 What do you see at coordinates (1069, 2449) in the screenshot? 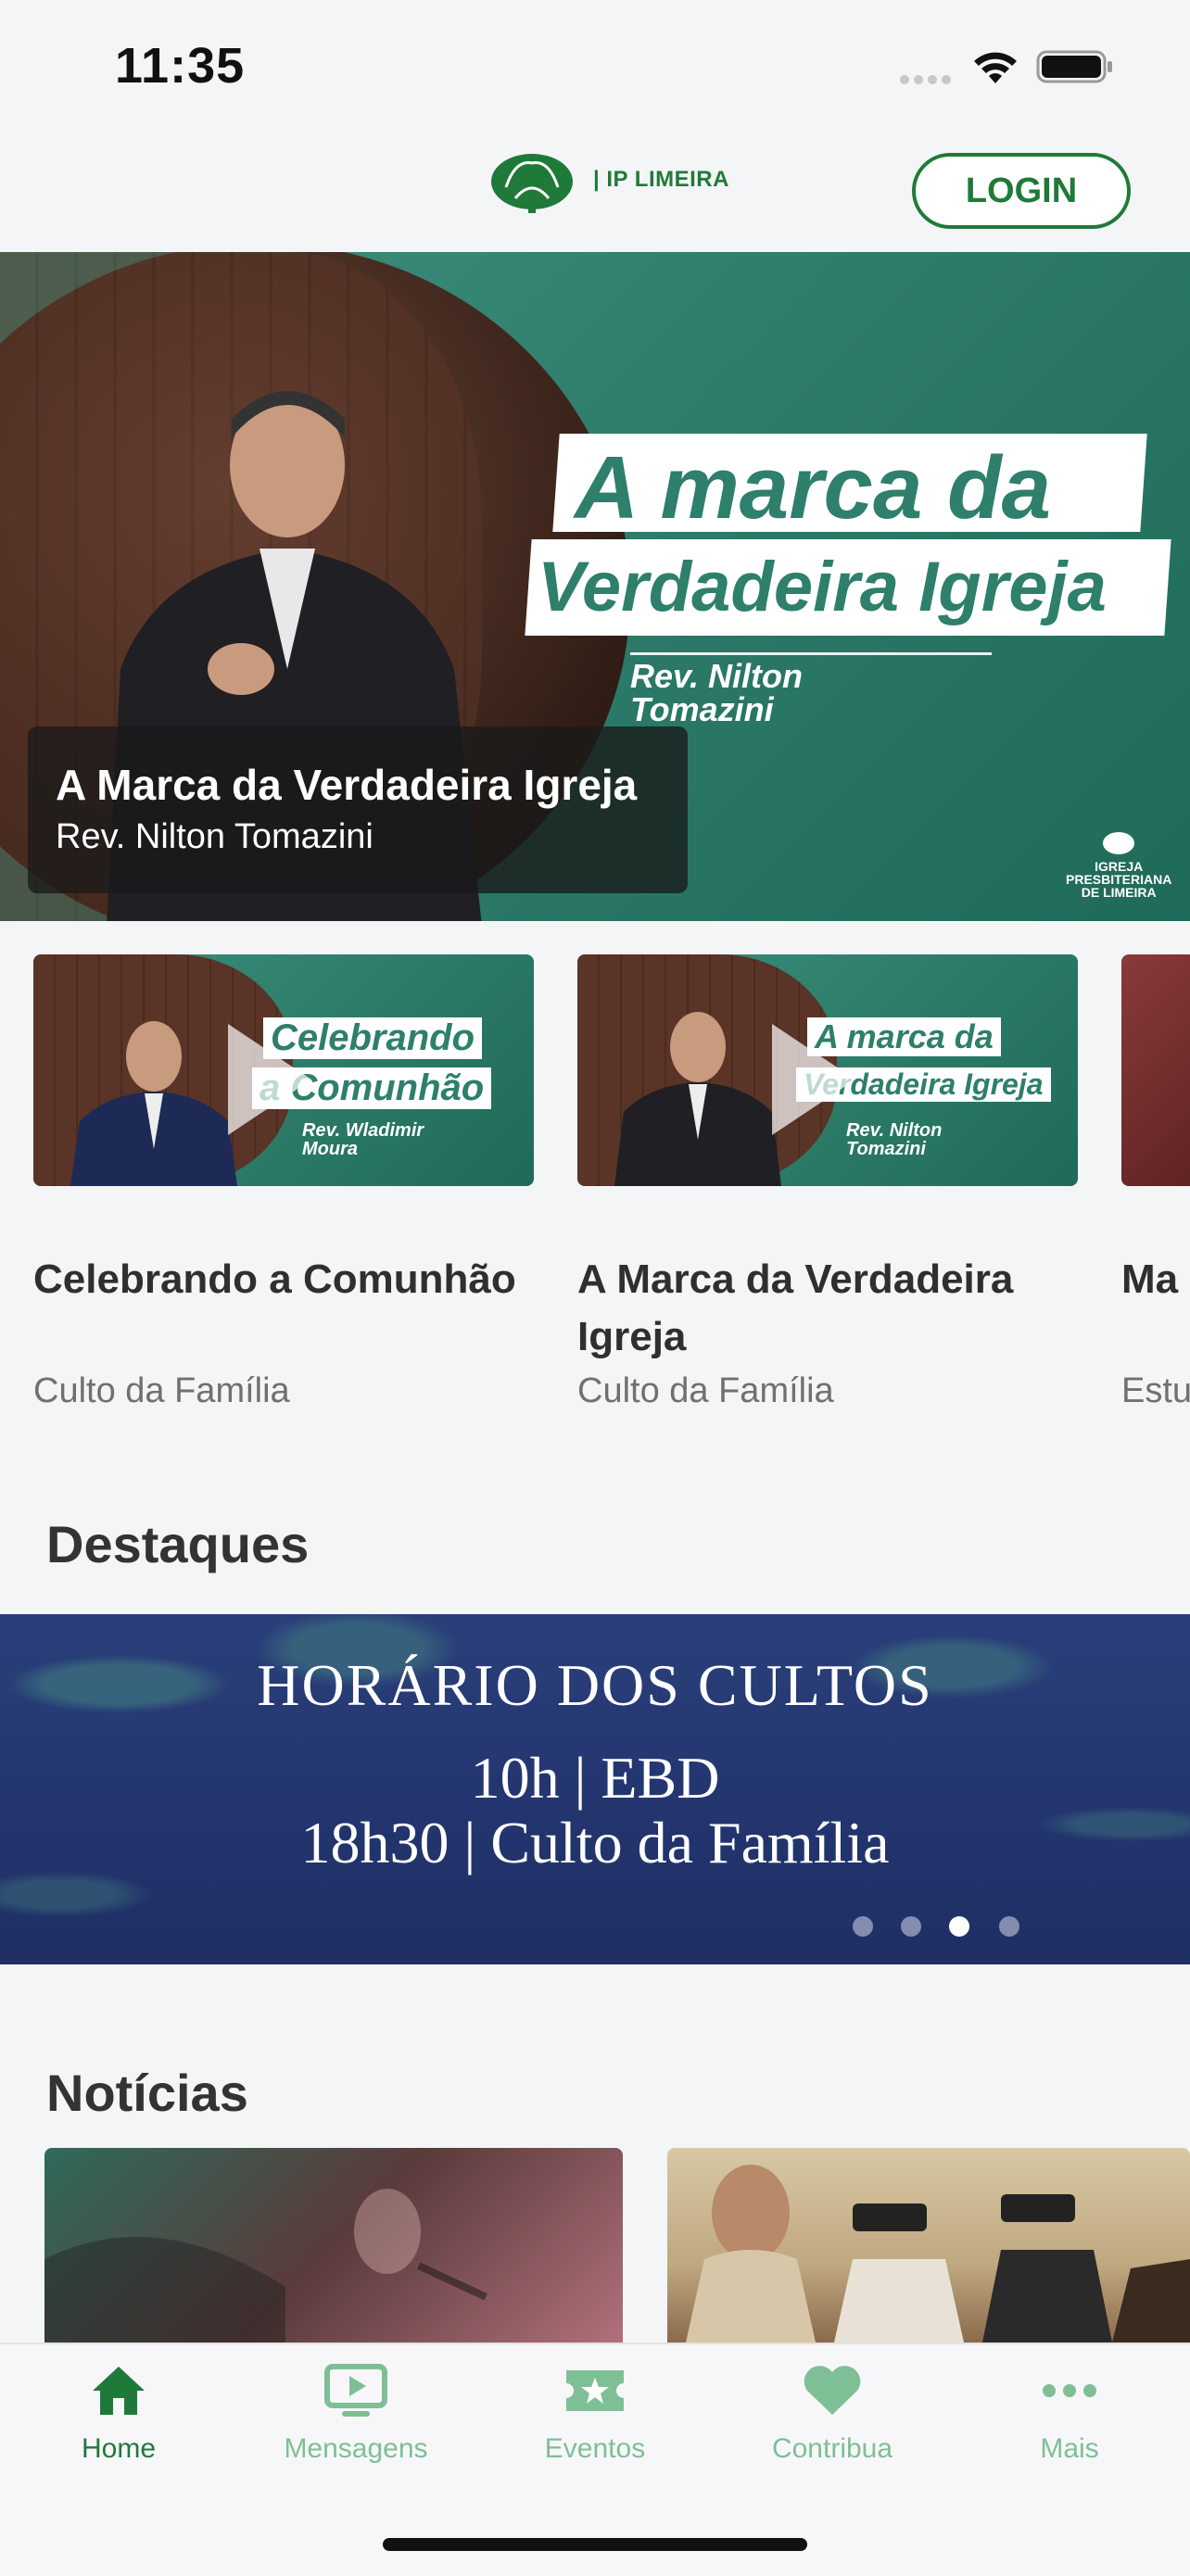
I see `tab-label: Mais` at bounding box center [1069, 2449].